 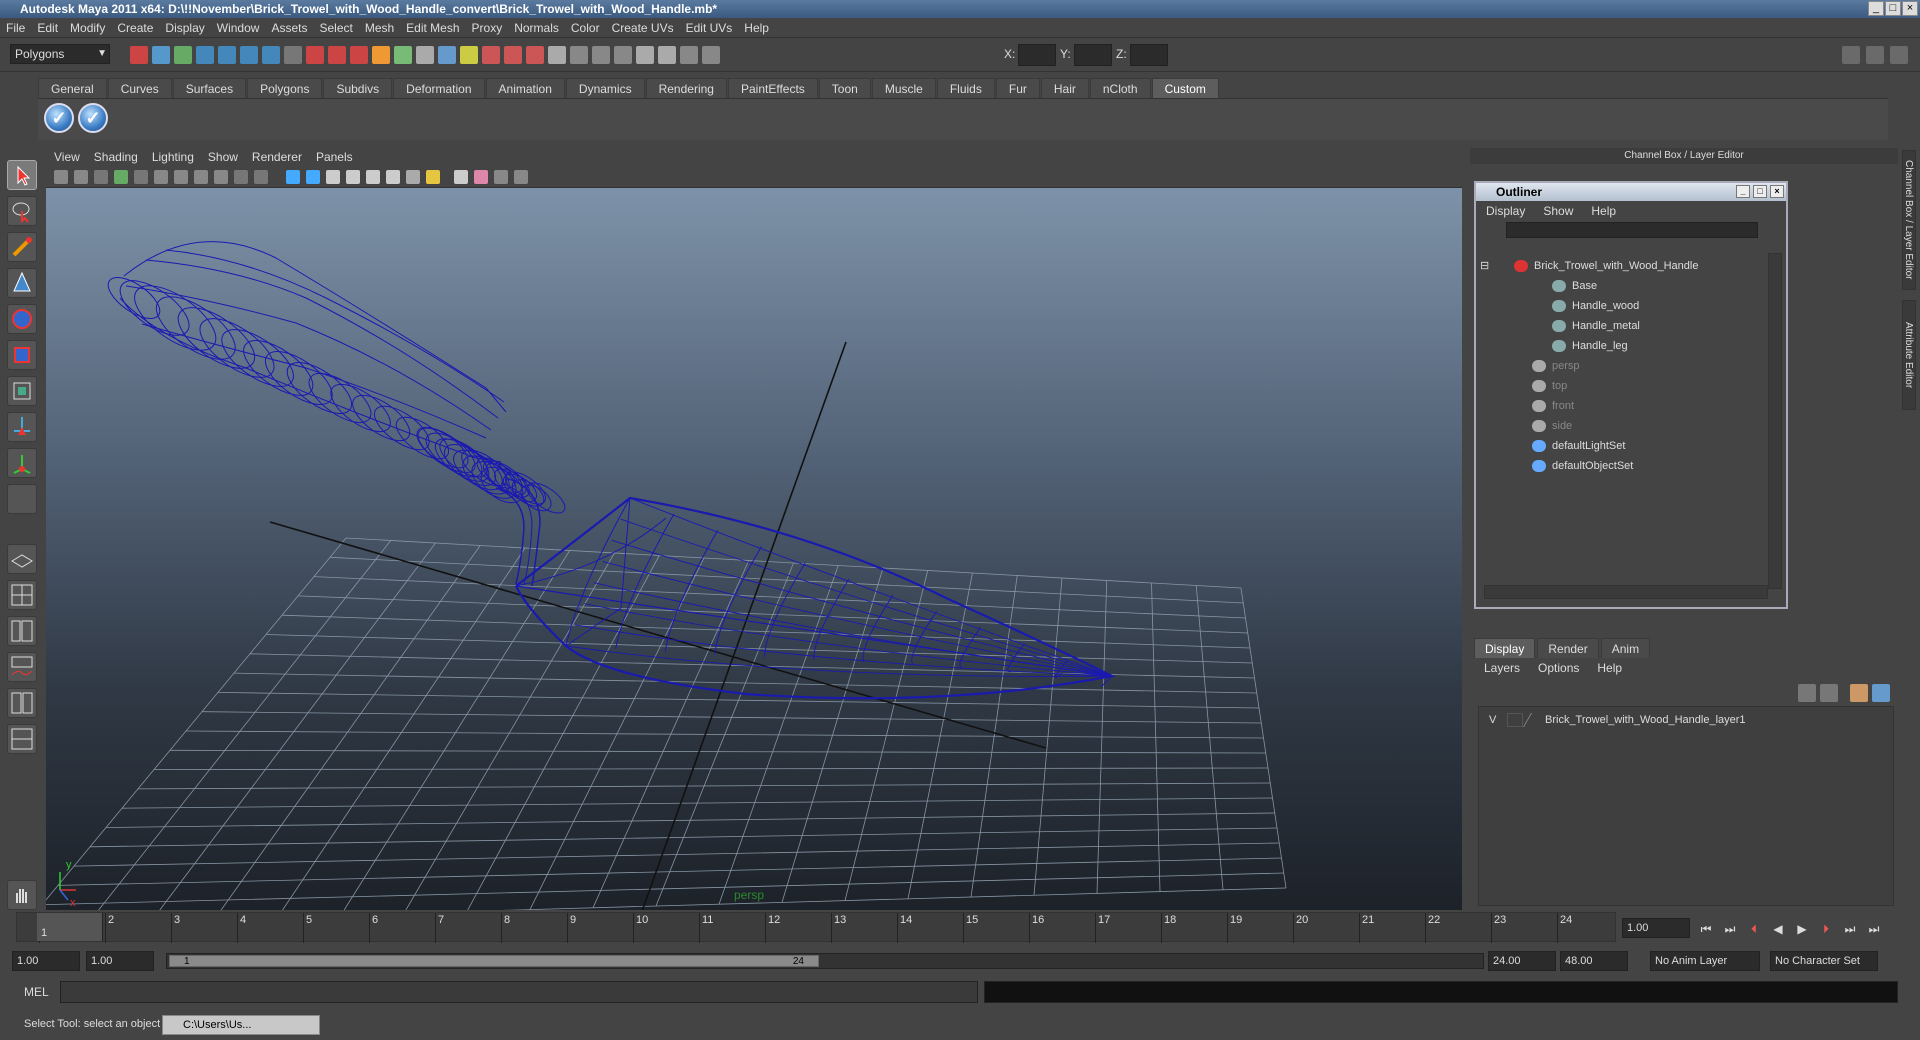 I want to click on menu-display: Display, so click(x=184, y=28).